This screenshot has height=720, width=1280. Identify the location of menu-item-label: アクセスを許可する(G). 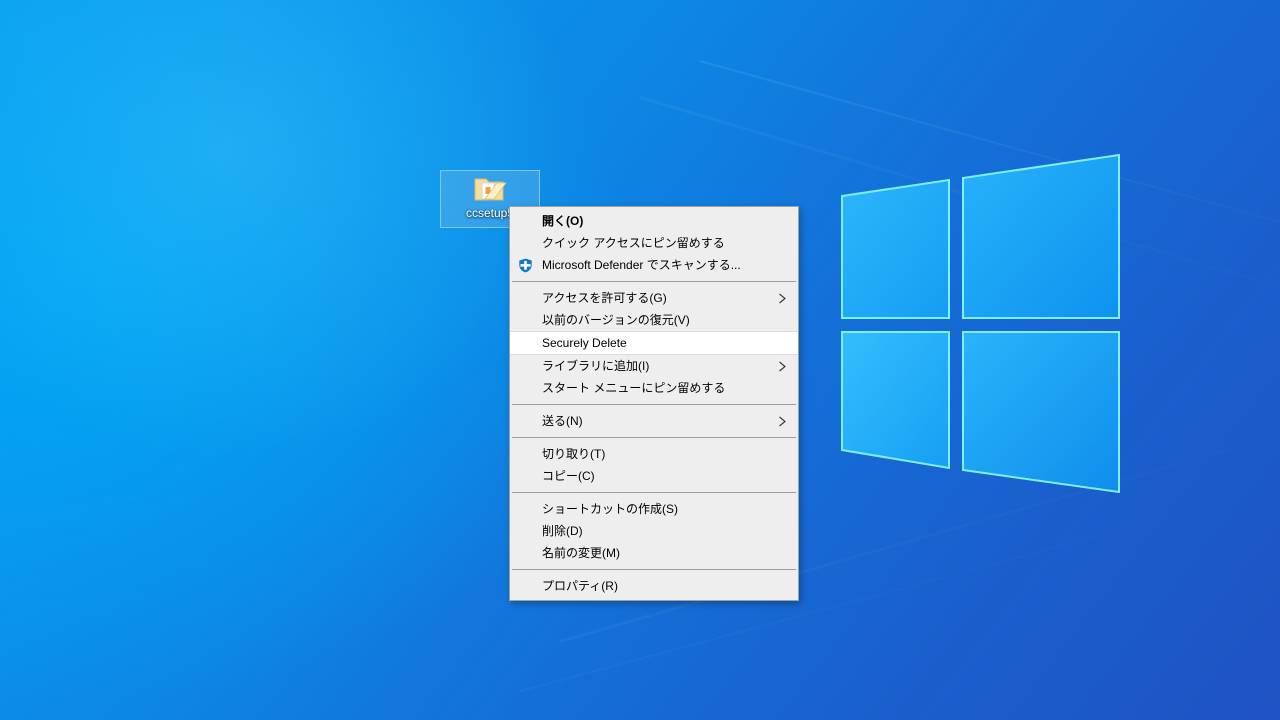
(604, 298).